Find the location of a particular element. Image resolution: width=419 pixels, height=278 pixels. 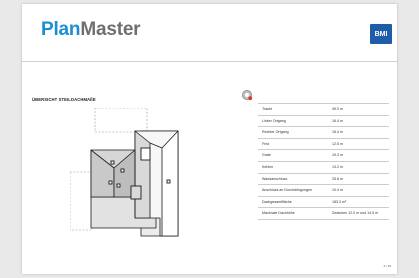

dashed-outline-left is located at coordinates (81, 201).